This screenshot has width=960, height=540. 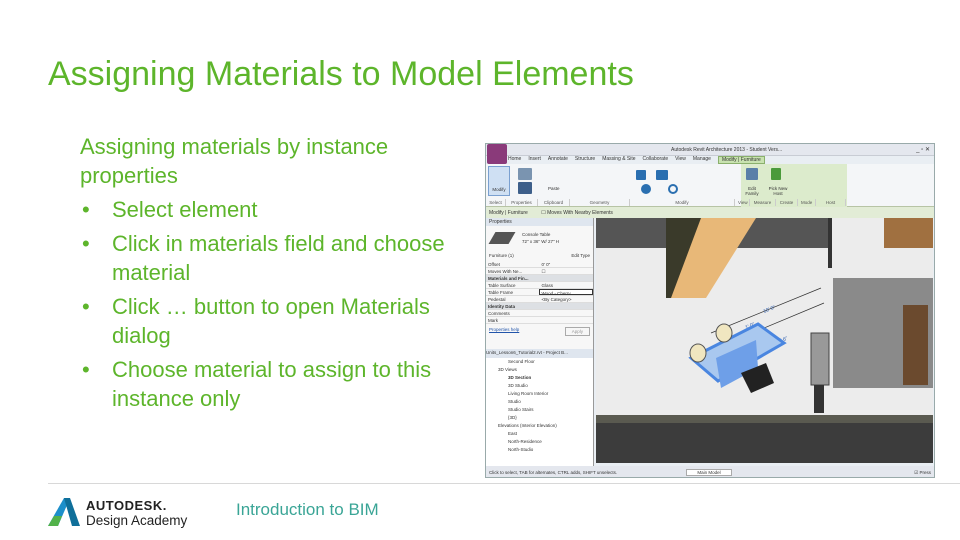 I want to click on prop-label: Table Surface, so click(x=502, y=285).